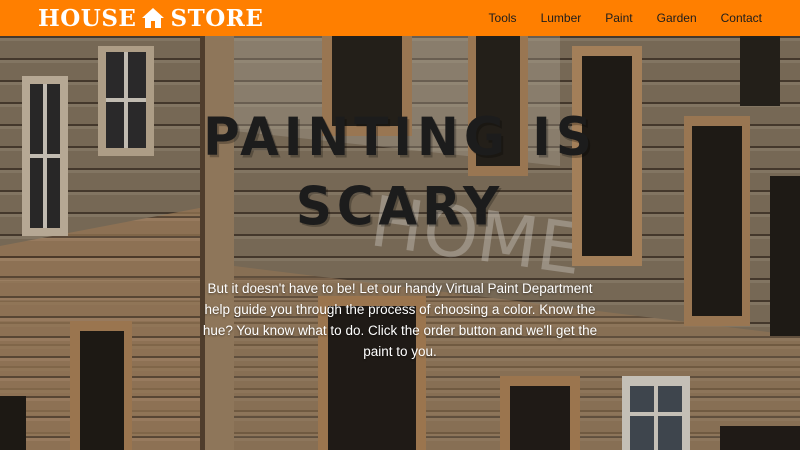 Image resolution: width=800 pixels, height=450 pixels. Describe the element at coordinates (153, 18) in the screenshot. I see `house-icon` at that location.